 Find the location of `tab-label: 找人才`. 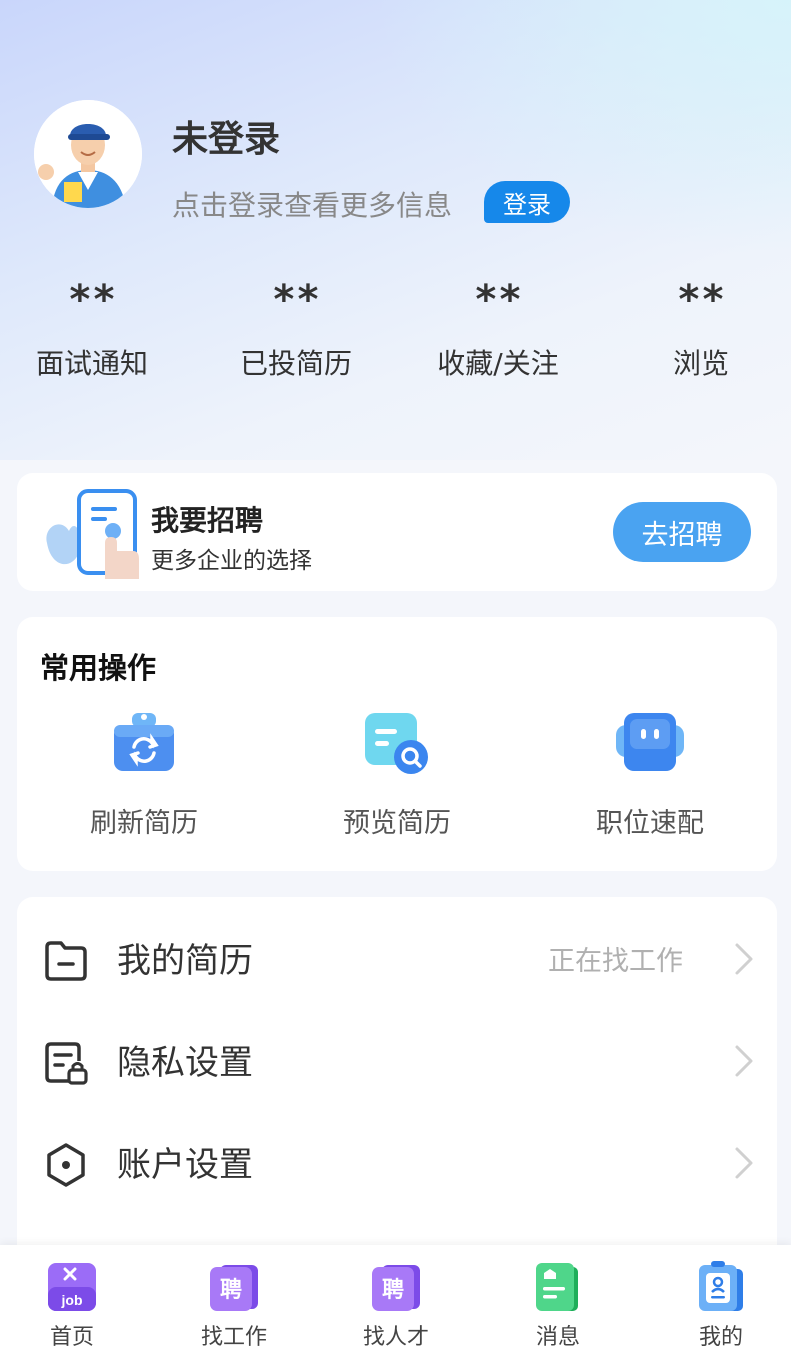

tab-label: 找人才 is located at coordinates (395, 1337).